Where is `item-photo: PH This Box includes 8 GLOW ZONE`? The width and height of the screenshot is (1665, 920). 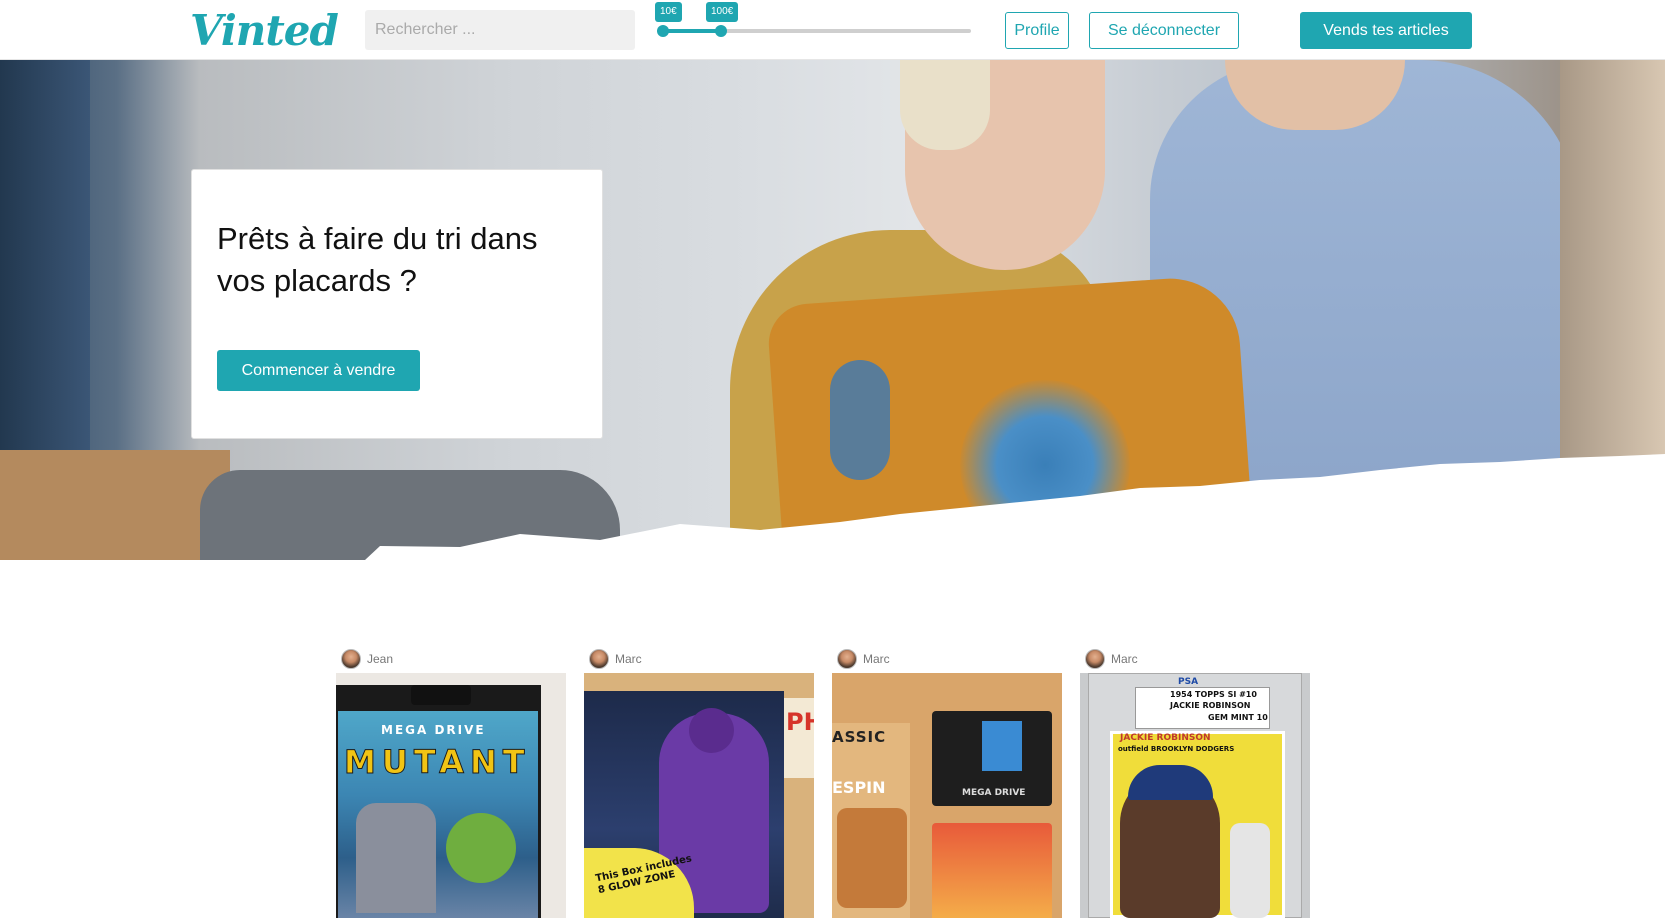 item-photo: PH This Box includes 8 GLOW ZONE is located at coordinates (699, 795).